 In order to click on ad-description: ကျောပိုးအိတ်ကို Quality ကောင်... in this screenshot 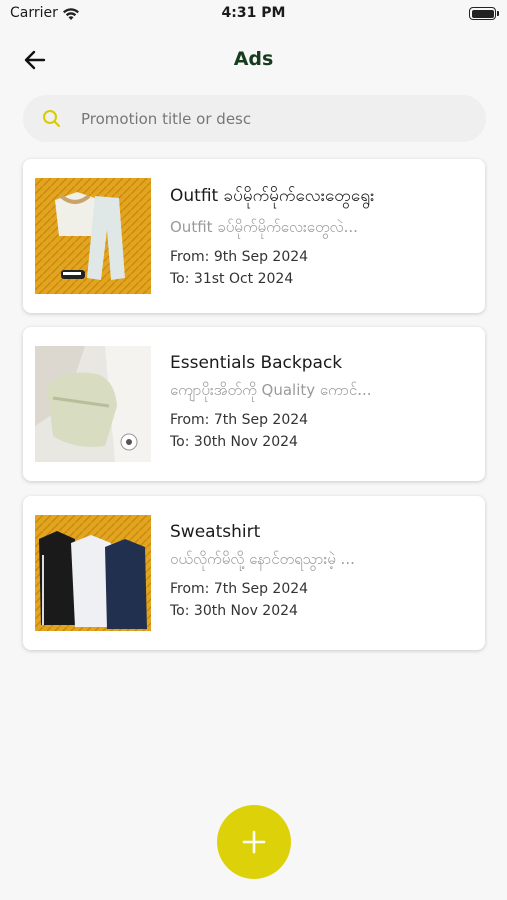, I will do `click(271, 390)`.